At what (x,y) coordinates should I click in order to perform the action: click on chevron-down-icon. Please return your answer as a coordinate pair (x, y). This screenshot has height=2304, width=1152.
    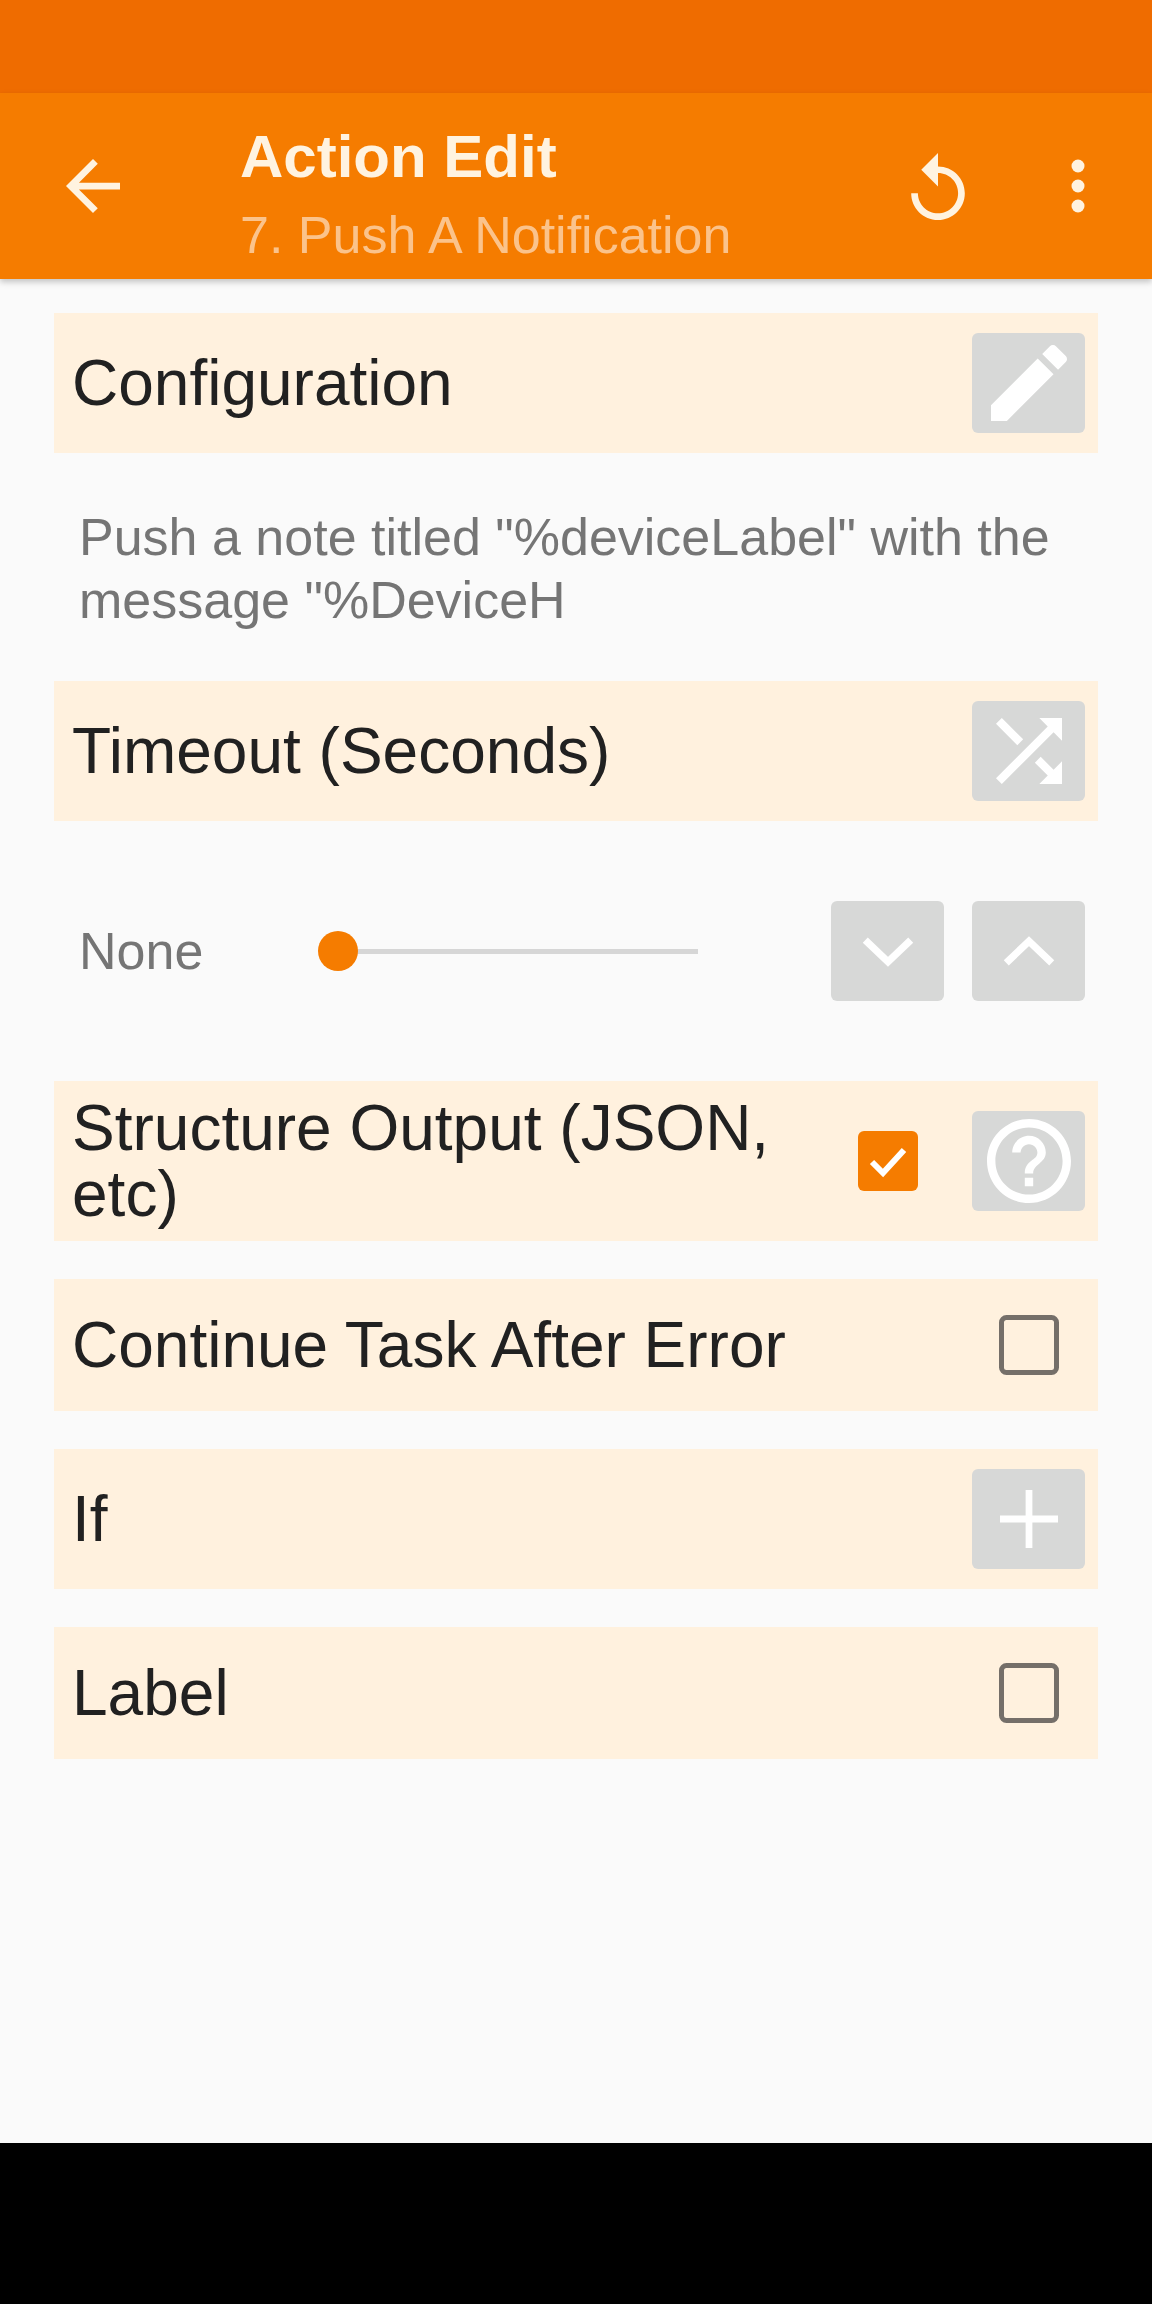
    Looking at the image, I should click on (887, 951).